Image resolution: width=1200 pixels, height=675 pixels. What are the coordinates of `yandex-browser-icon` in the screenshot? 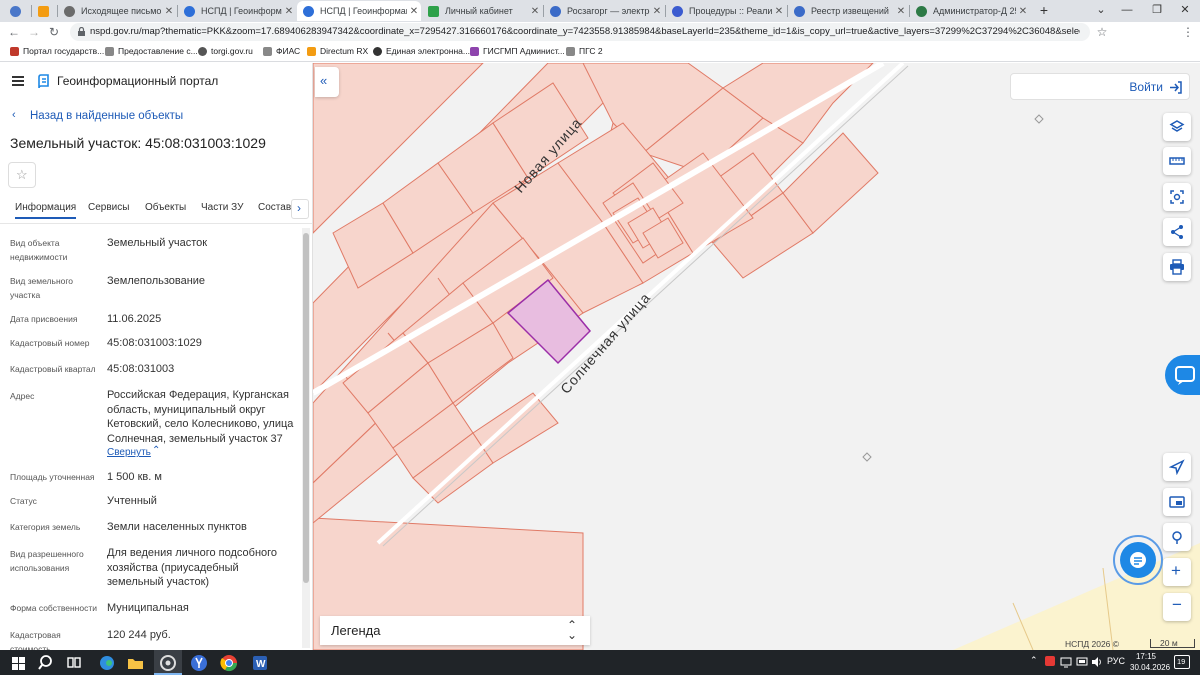 It's located at (200, 663).